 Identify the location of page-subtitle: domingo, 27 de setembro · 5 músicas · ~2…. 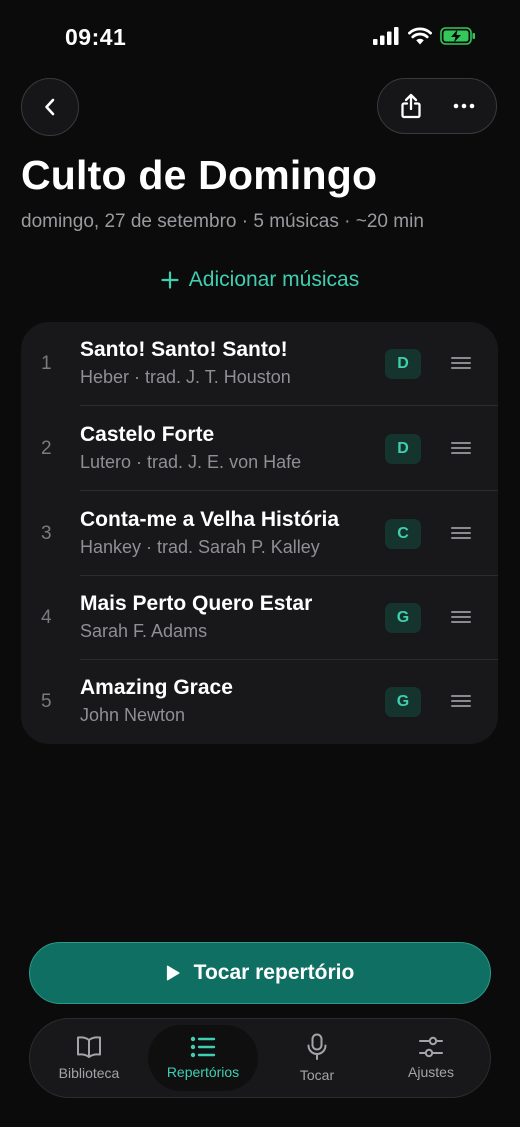
(222, 221).